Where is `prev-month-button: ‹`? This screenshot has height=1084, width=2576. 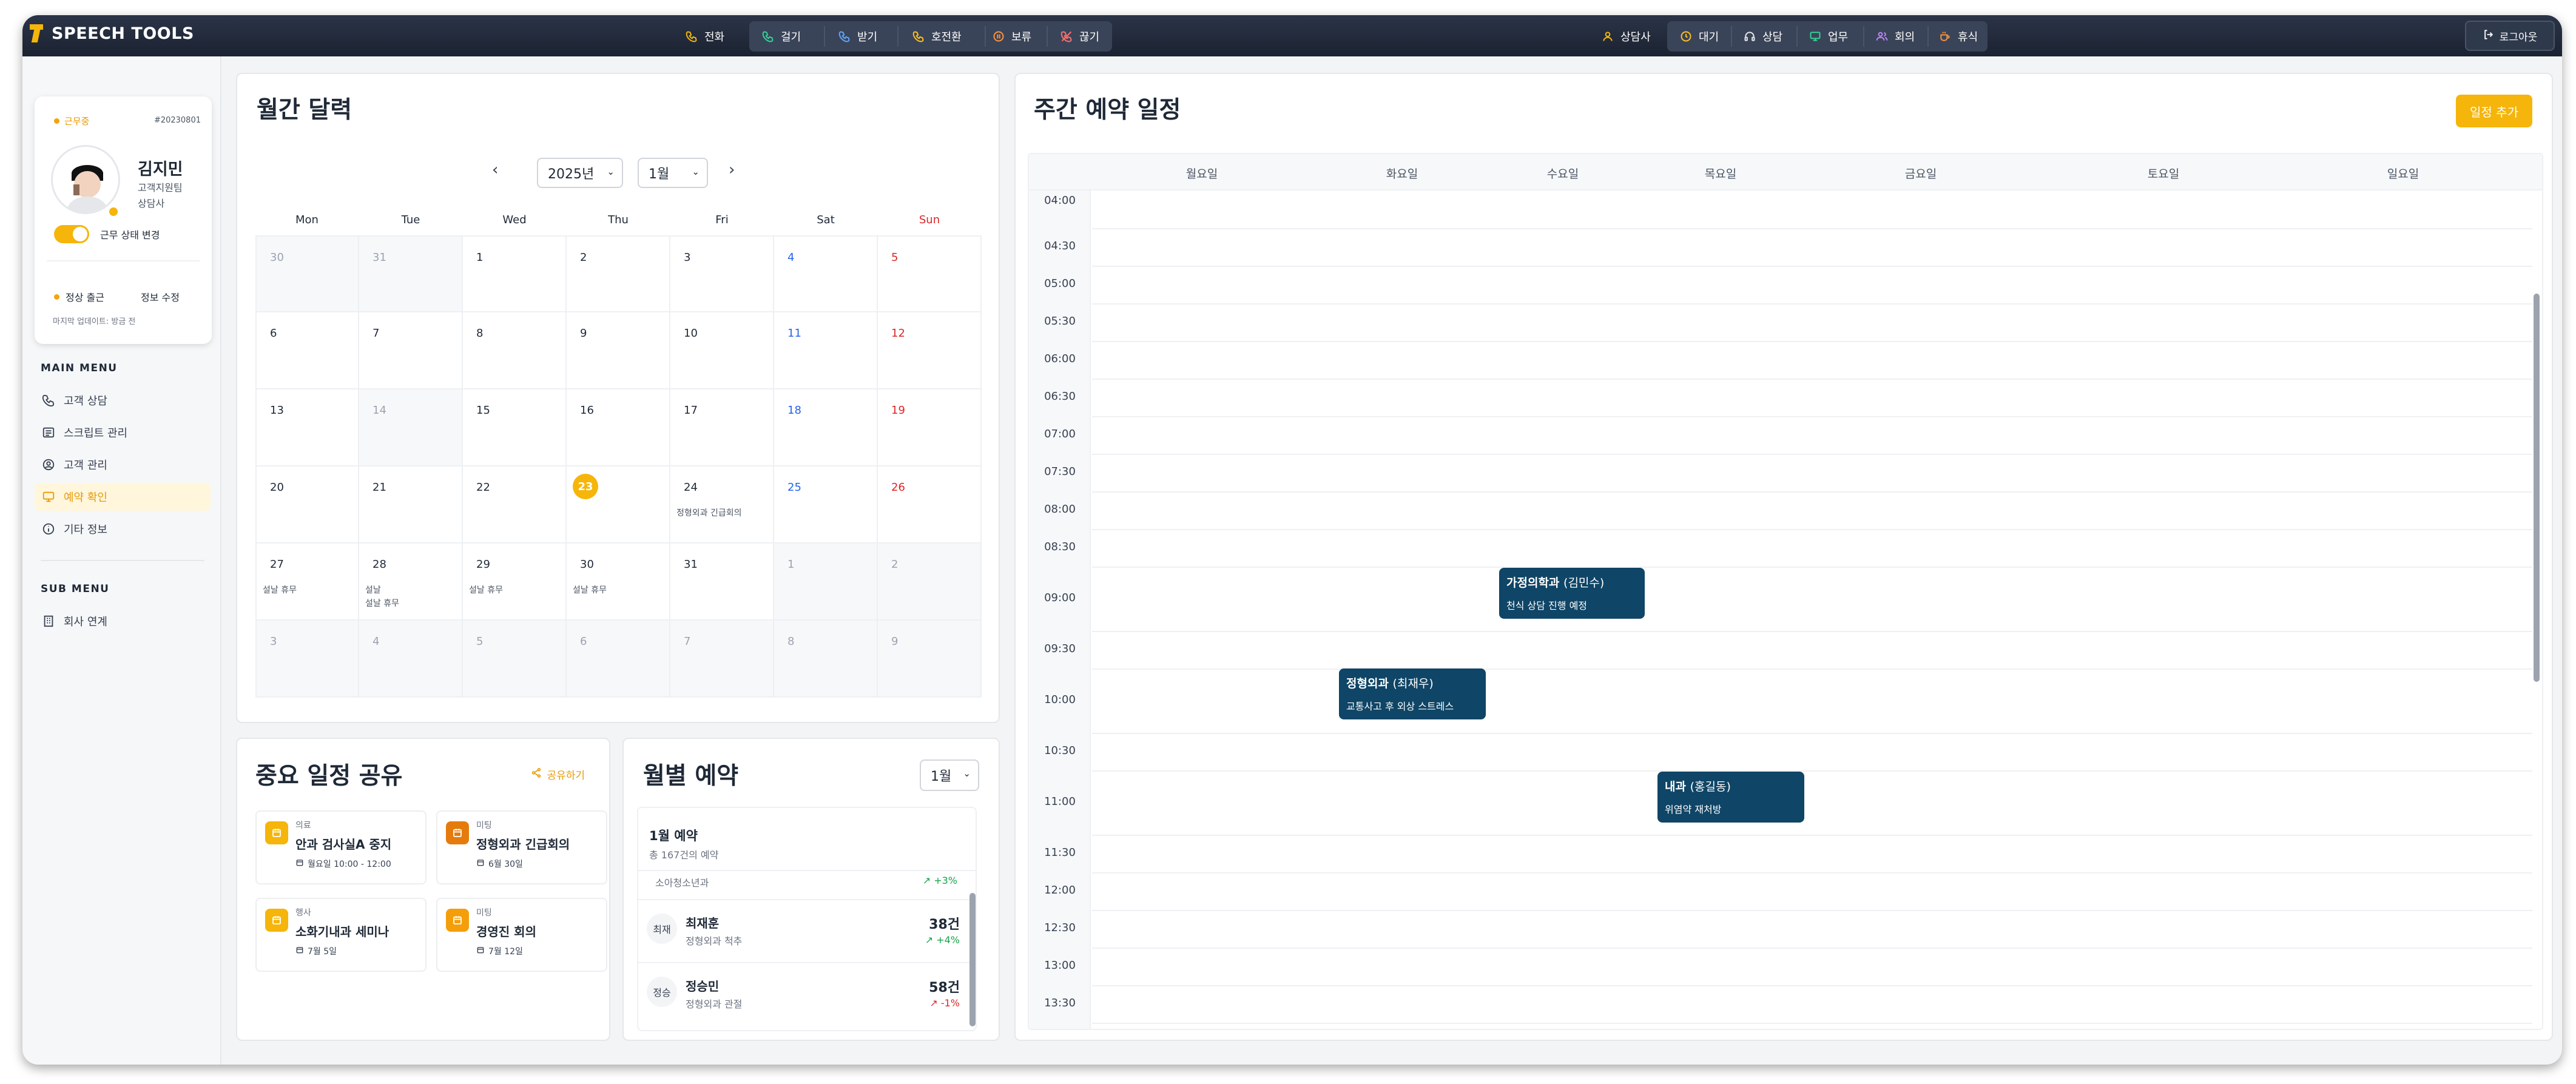
prev-month-button: ‹ is located at coordinates (495, 170).